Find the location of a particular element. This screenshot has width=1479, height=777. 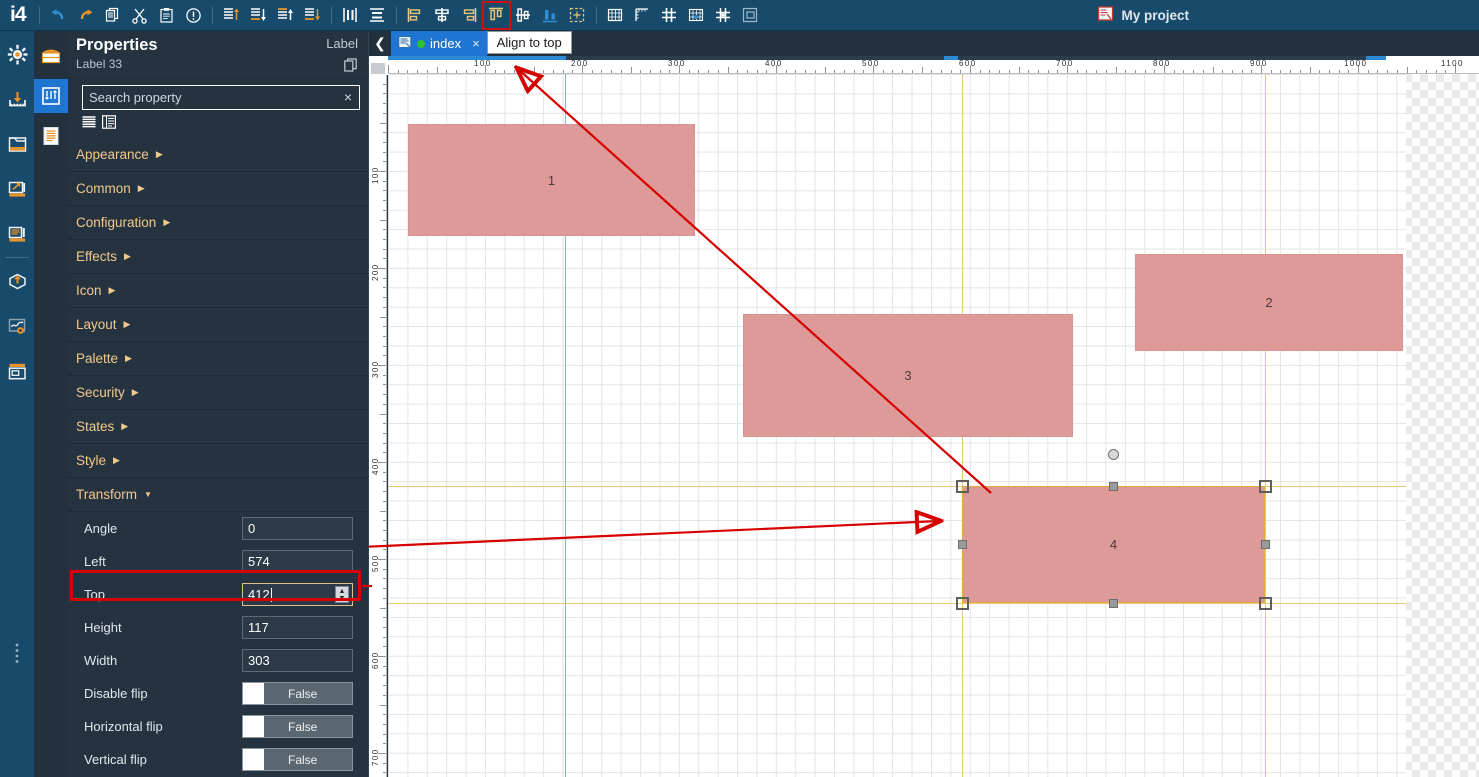

snap-to-grid-icon is located at coordinates (669, 15).